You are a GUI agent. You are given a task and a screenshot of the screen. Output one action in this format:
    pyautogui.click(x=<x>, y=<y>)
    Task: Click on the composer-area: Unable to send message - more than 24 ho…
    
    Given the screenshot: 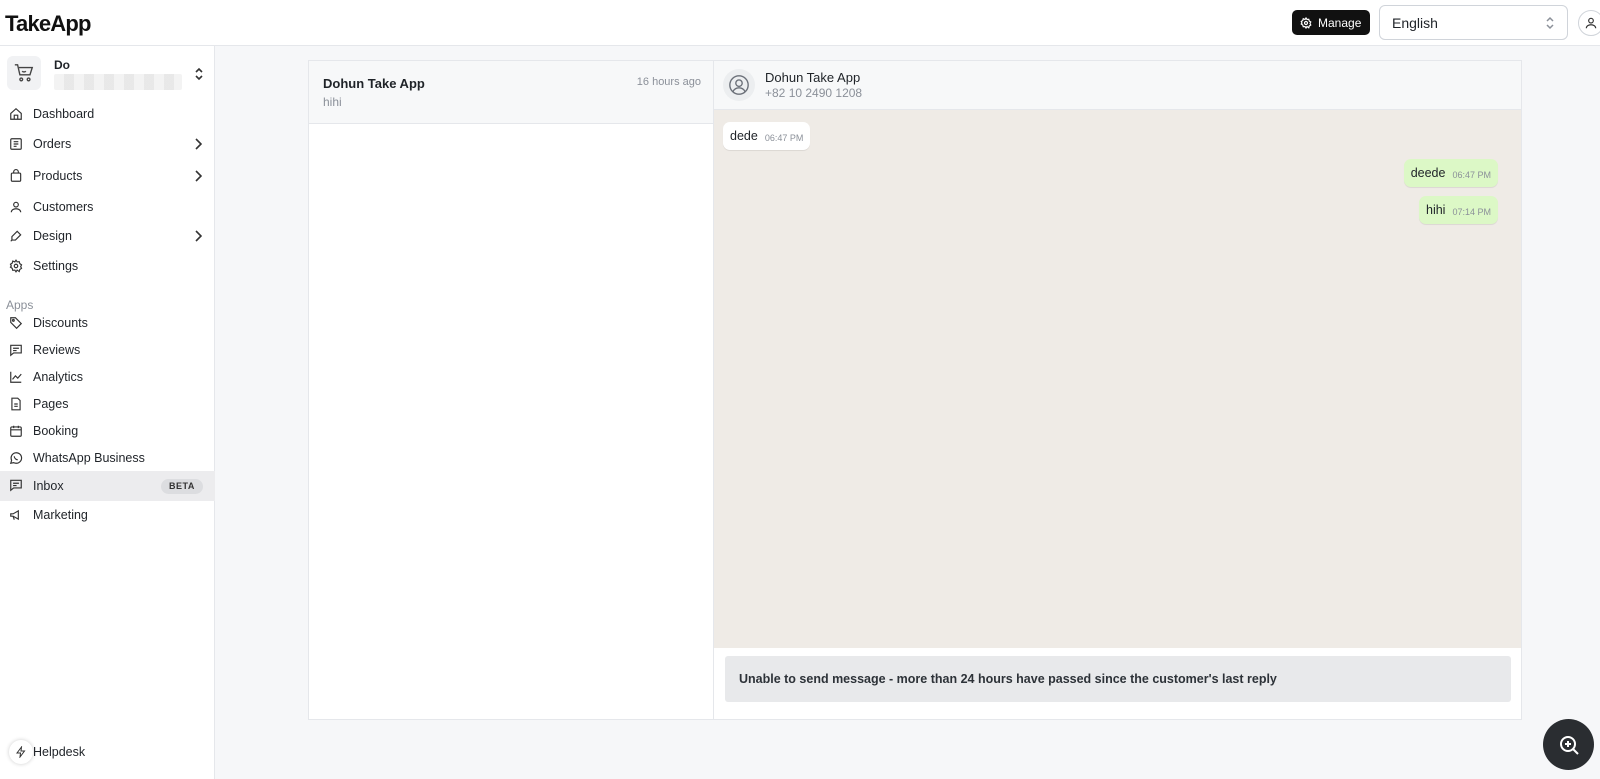 What is the action you would take?
    pyautogui.click(x=1117, y=683)
    